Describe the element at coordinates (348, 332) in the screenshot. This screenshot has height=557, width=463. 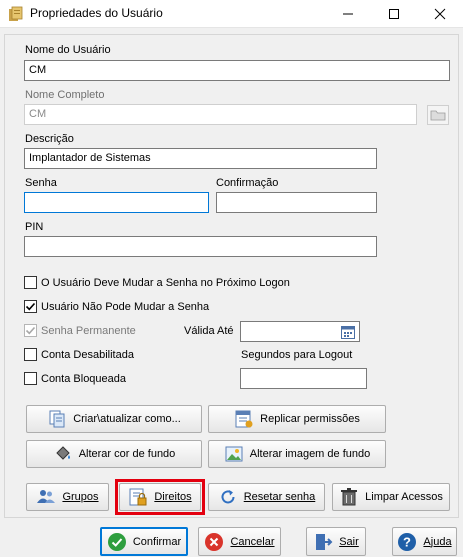
I see `calendar-icon` at that location.